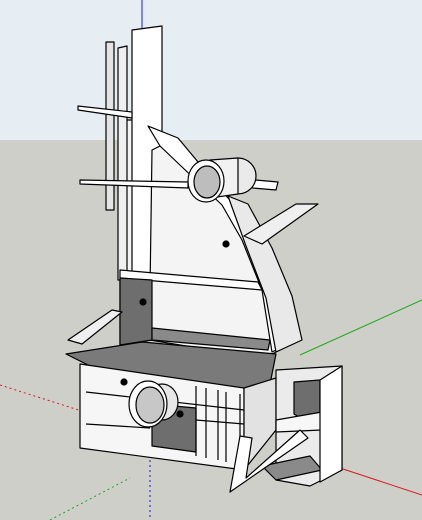 The width and height of the screenshot is (422, 520). Describe the element at coordinates (180, 414) in the screenshot. I see `knob-lower` at that location.